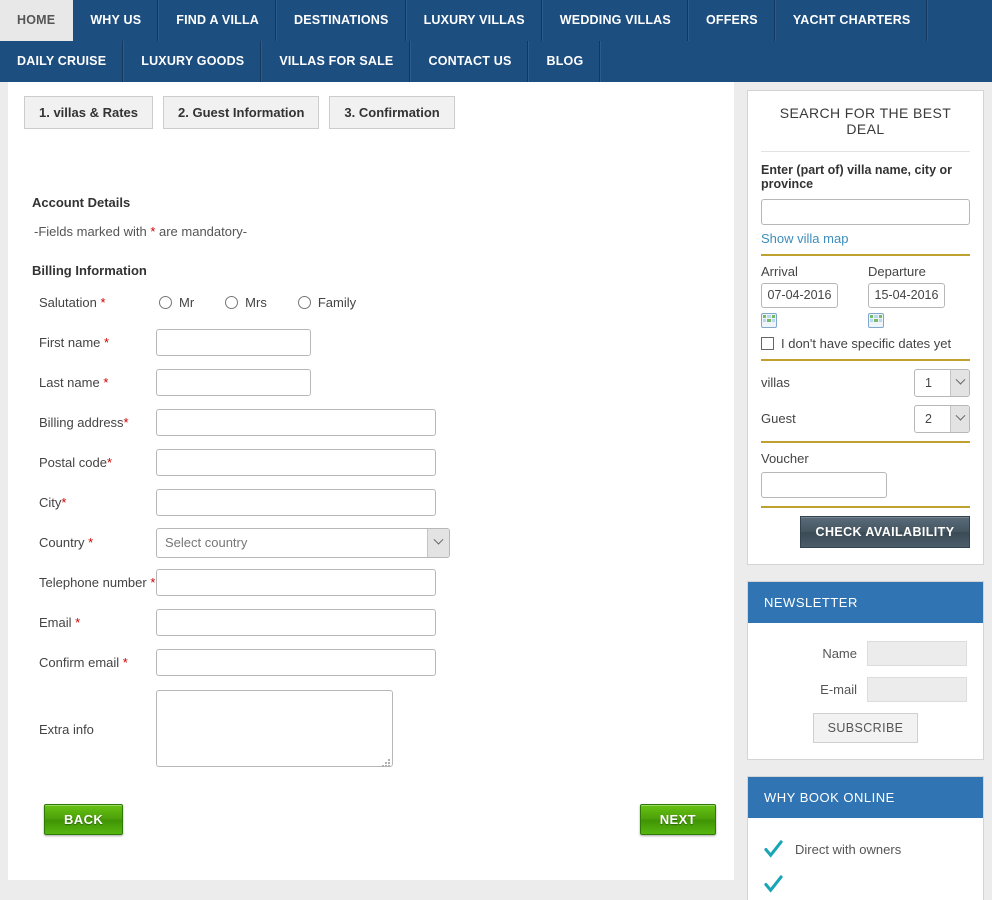  I want to click on field-row-last-name: Last name *, so click(371, 382).